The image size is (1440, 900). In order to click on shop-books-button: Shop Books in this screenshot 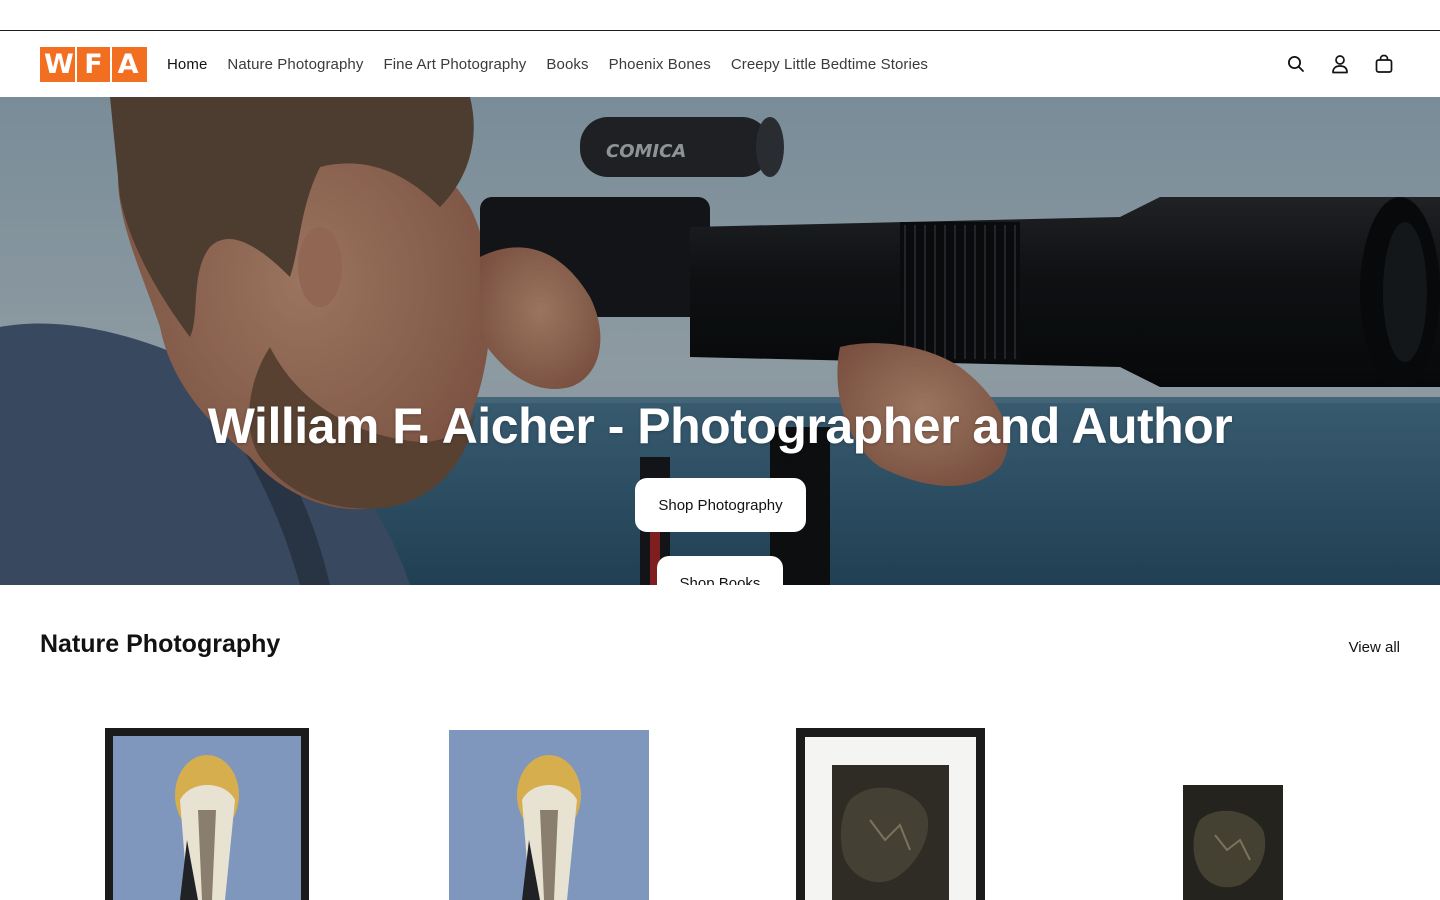, I will do `click(720, 570)`.